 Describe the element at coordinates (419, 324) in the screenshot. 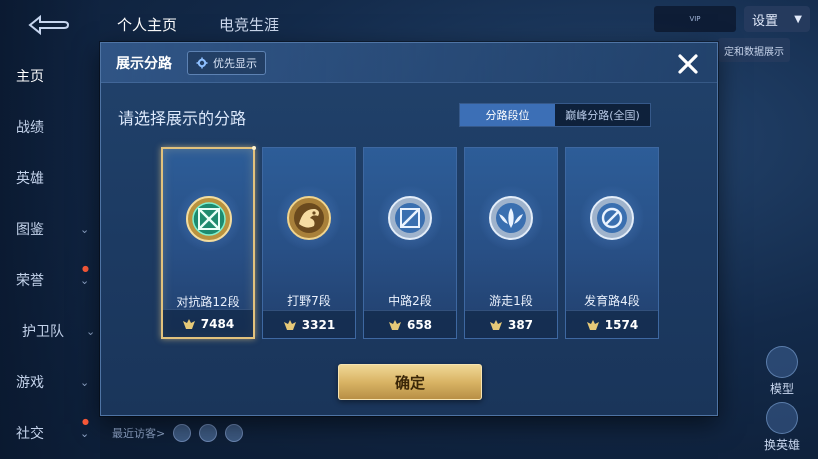

I see `score-value: 658` at that location.